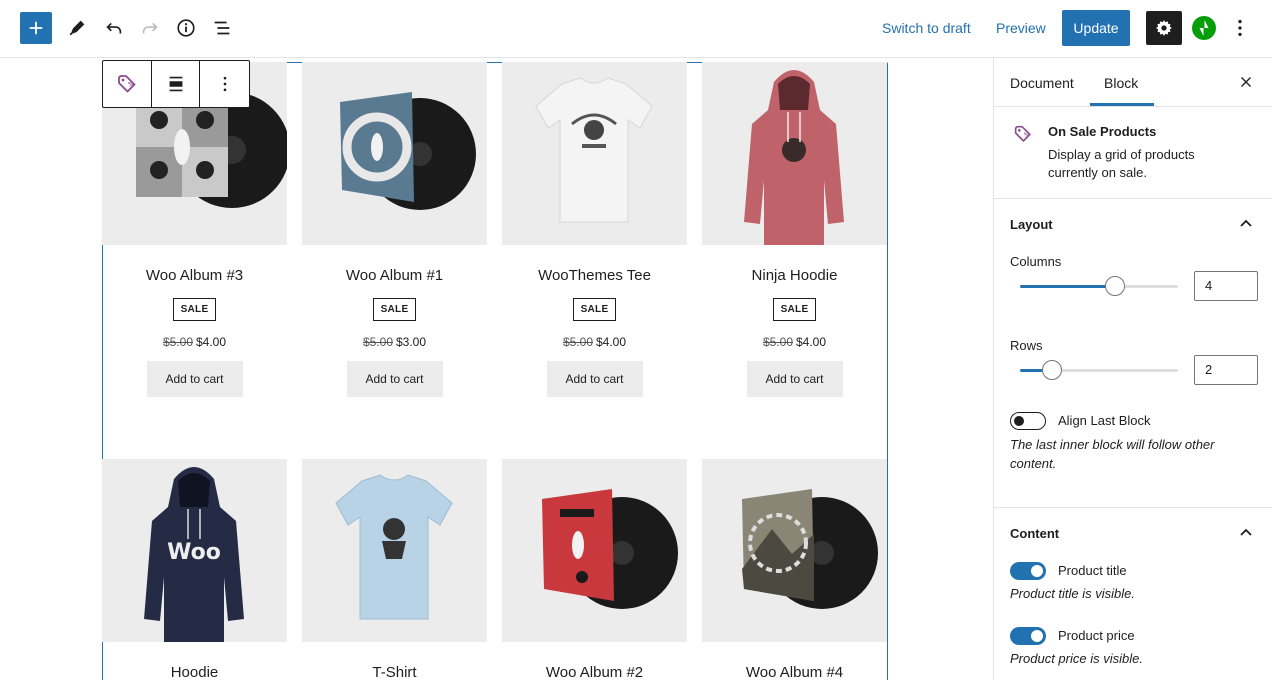  I want to click on product-card: Ninja Hoodie SALE $5.00 $4.00 Add to cart, so click(794, 229).